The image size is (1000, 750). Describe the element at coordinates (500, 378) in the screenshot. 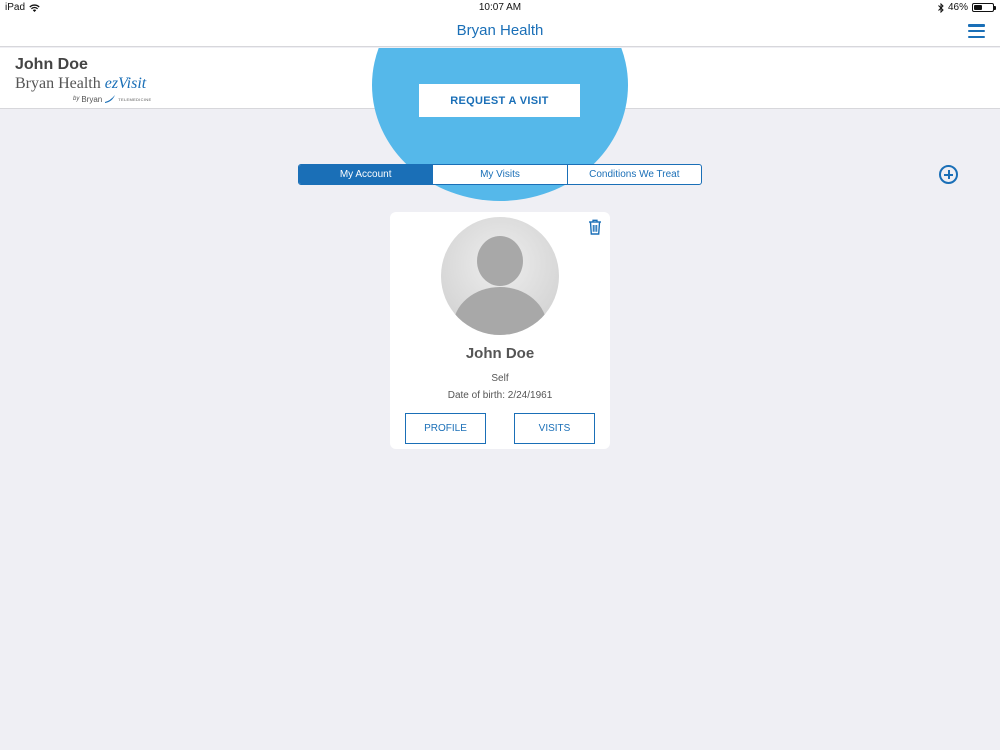

I see `card-relation: Self` at that location.